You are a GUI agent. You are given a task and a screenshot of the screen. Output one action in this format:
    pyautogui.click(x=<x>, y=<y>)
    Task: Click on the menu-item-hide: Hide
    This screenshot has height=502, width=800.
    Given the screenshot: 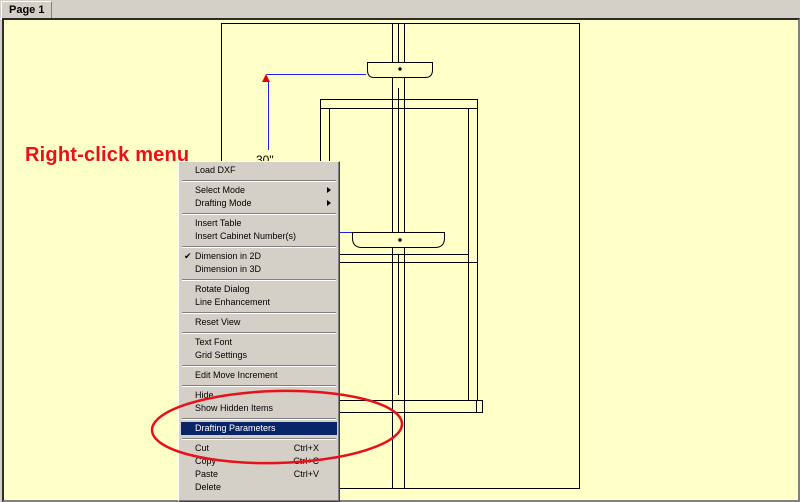 What is the action you would take?
    pyautogui.click(x=259, y=395)
    